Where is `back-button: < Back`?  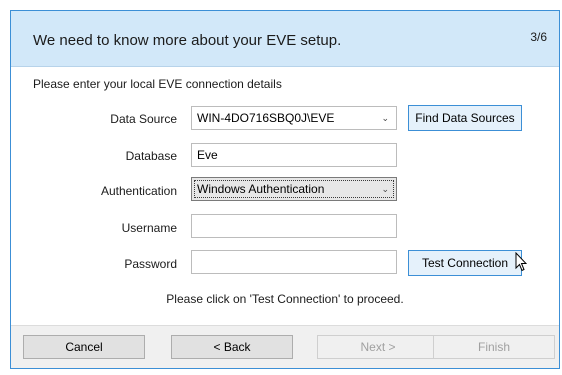
back-button: < Back is located at coordinates (232, 347).